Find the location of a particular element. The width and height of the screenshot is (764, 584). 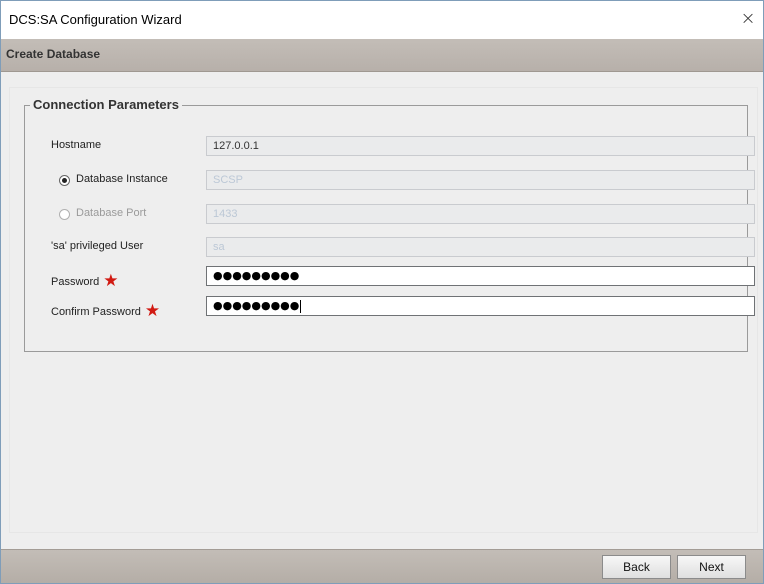

confirm-password-input: ●●●●●●●●● is located at coordinates (480, 306).